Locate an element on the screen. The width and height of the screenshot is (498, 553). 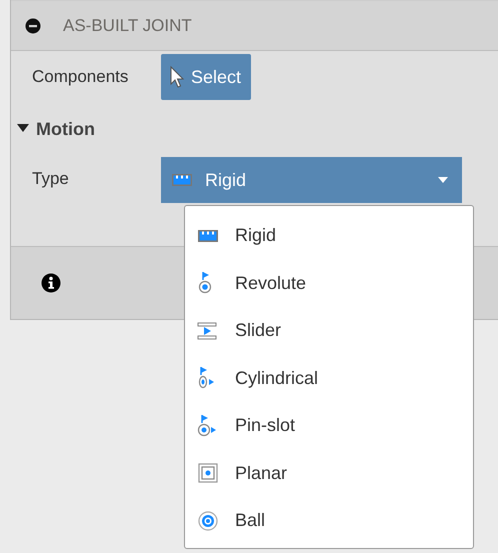
type-dropdown: Rigid is located at coordinates (311, 180).